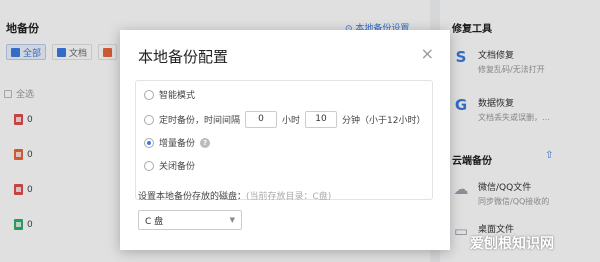  I want to click on option-incremental-backup: 增量备份 ?, so click(177, 142).